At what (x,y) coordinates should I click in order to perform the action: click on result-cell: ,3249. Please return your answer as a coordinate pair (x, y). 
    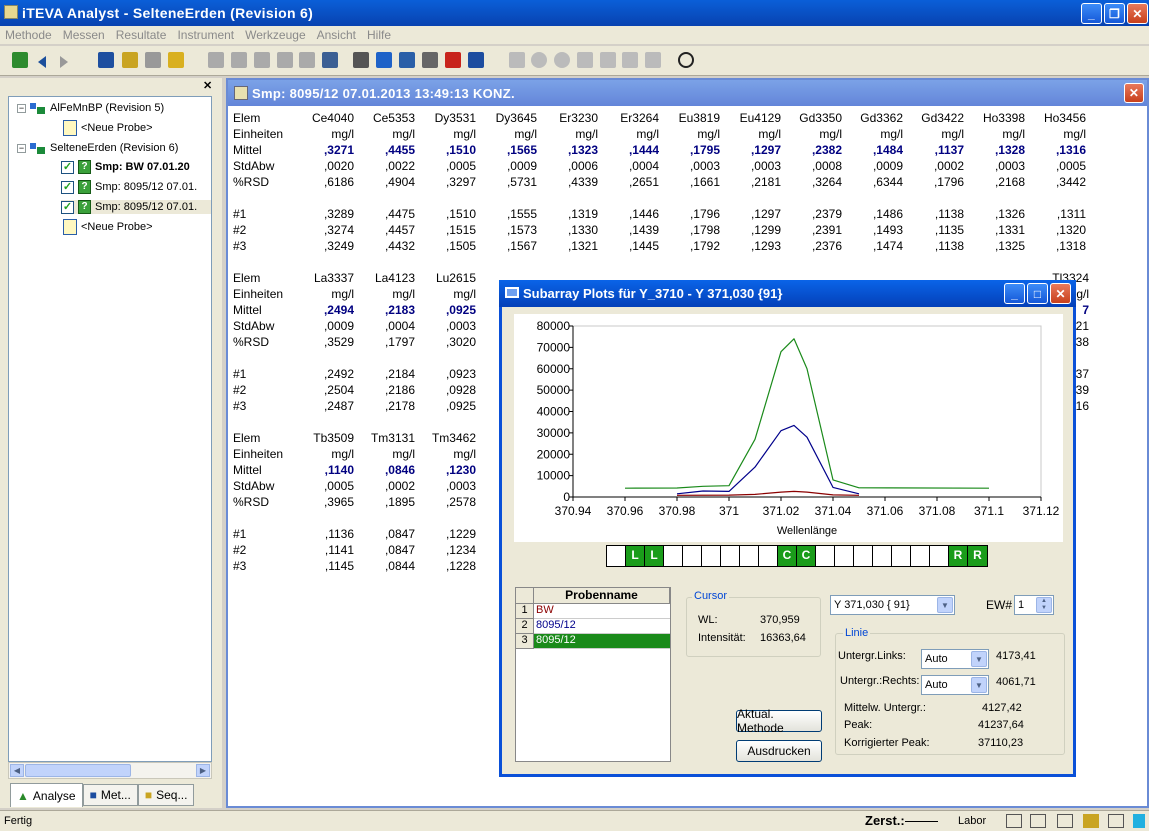
    Looking at the image, I should click on (323, 246).